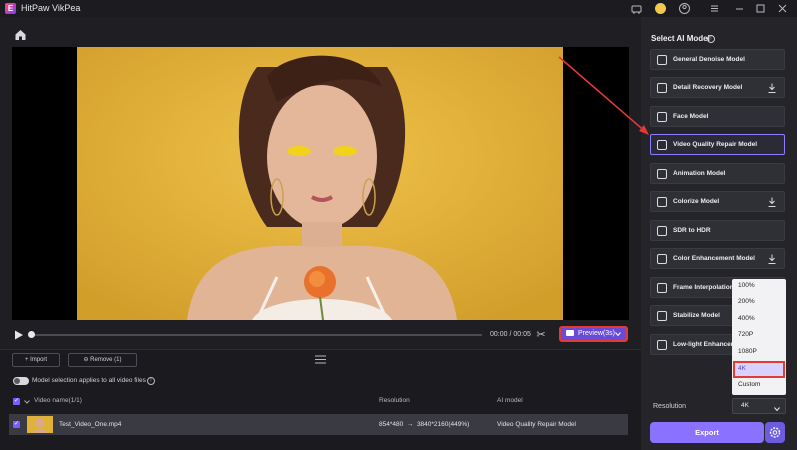 The width and height of the screenshot is (797, 450). Describe the element at coordinates (20, 34) in the screenshot. I see `home-icon` at that location.